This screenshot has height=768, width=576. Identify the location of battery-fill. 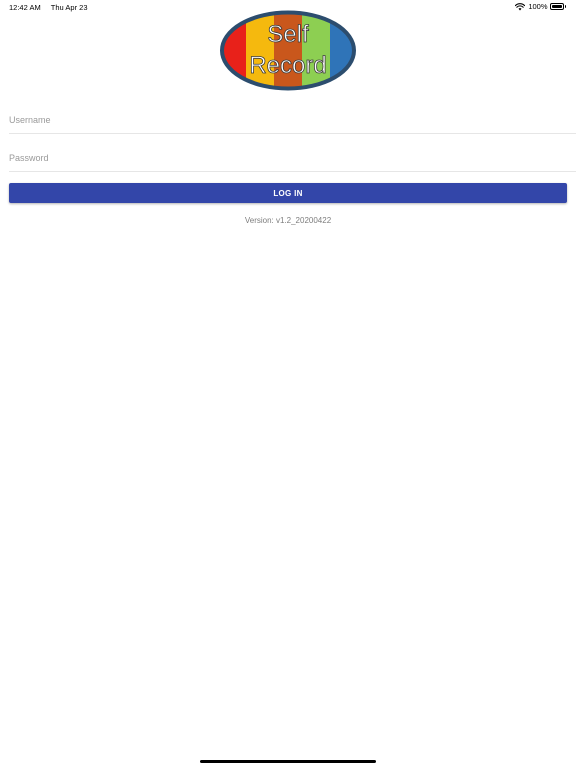
(556, 6).